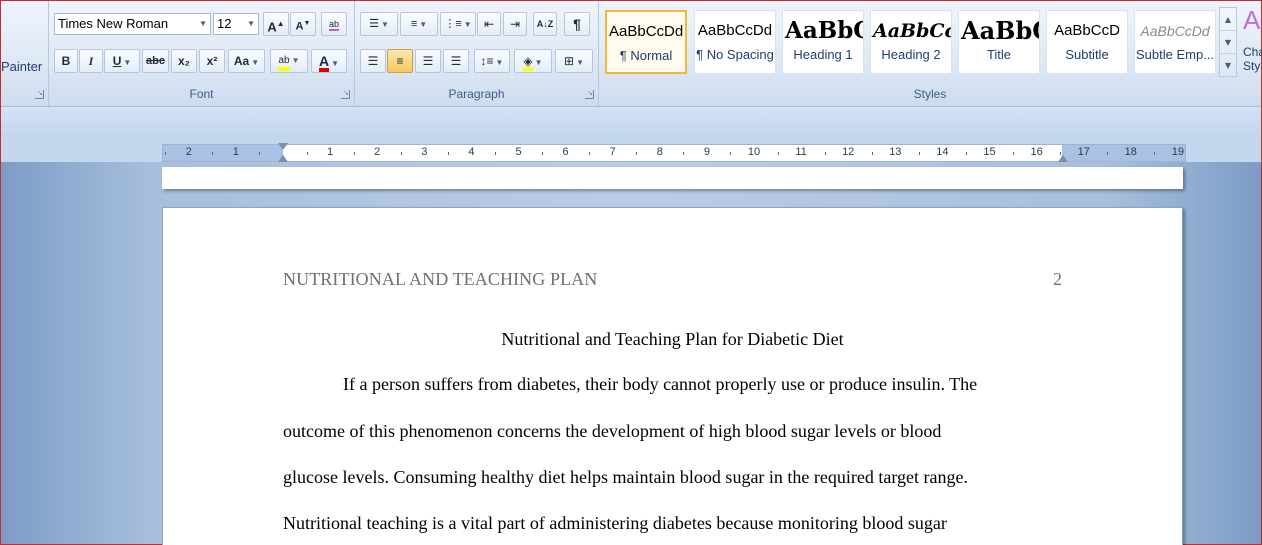  Describe the element at coordinates (324, 63) in the screenshot. I see `font-color-icon: A` at that location.